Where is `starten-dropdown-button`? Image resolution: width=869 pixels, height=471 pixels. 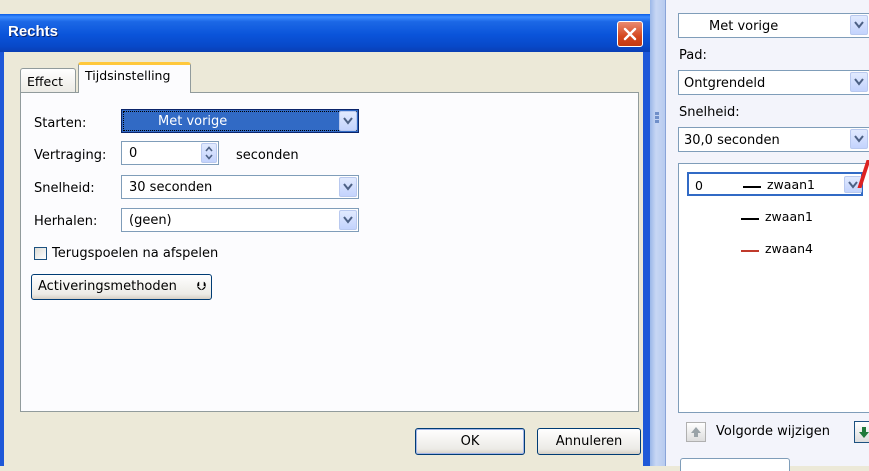
starten-dropdown-button is located at coordinates (348, 121).